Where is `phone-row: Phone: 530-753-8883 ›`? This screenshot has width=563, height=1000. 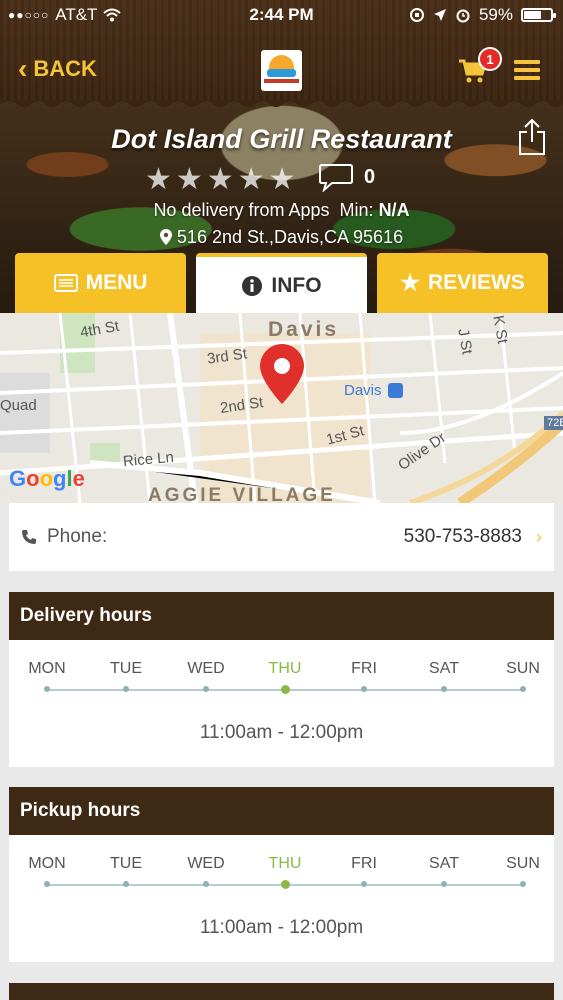 phone-row: Phone: 530-753-8883 › is located at coordinates (281, 537).